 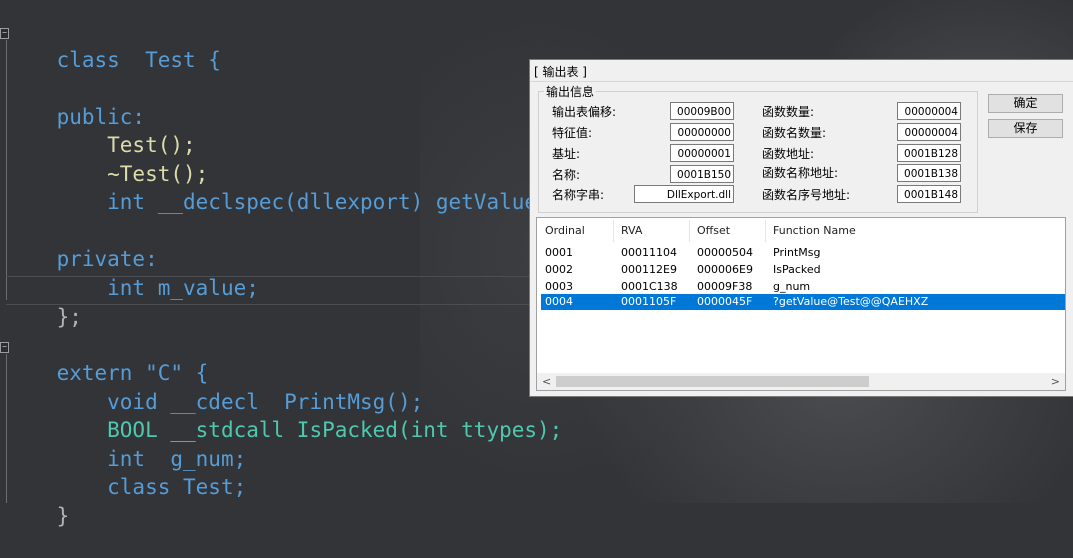 I want to click on name-string-field: DllExport.dll, so click(x=684, y=194).